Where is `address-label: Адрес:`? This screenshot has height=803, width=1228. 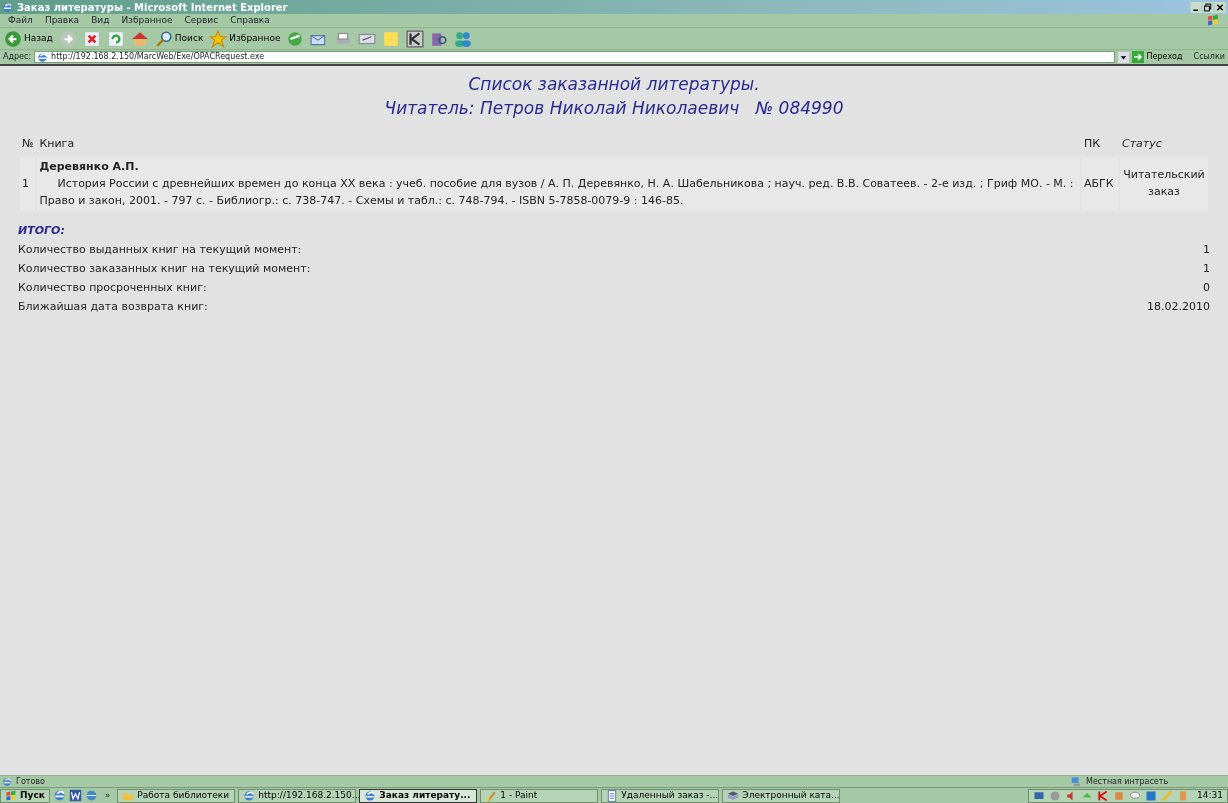
address-label: Адрес: is located at coordinates (17, 57).